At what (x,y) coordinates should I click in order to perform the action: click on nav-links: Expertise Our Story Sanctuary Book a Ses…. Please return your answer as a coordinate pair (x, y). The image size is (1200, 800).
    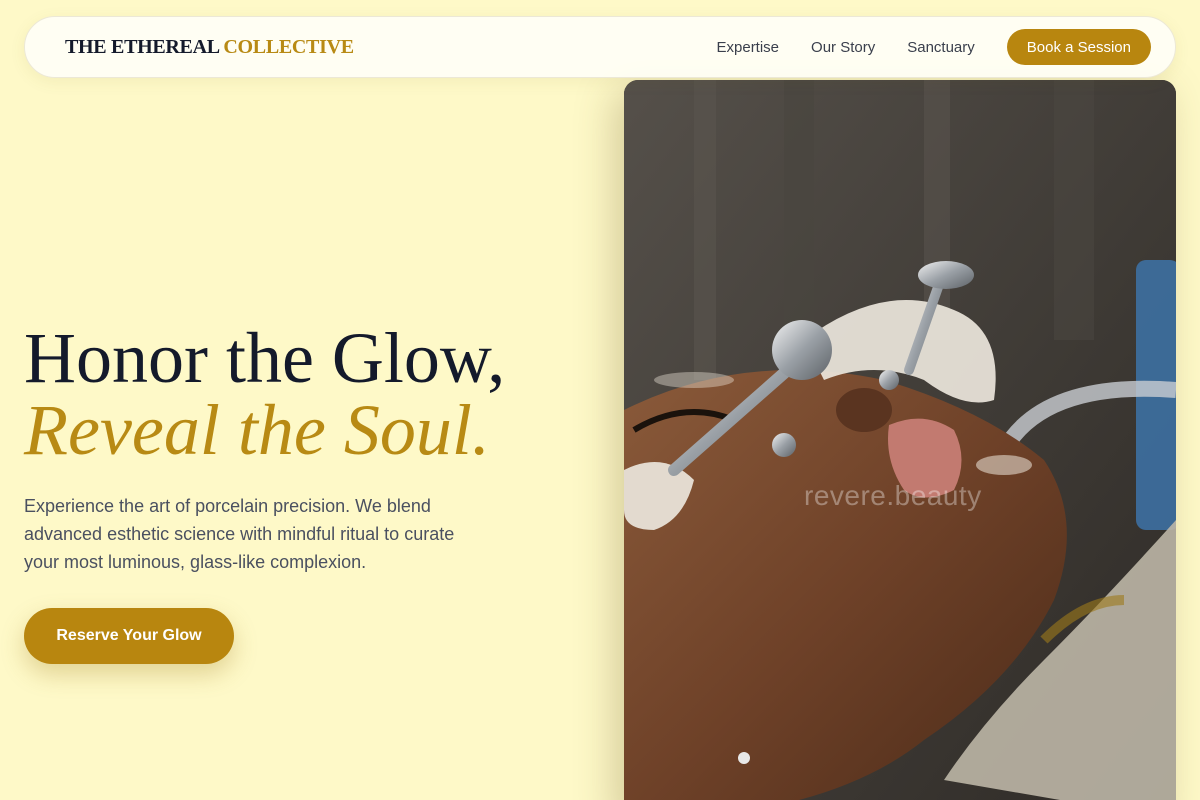
    Looking at the image, I should click on (934, 47).